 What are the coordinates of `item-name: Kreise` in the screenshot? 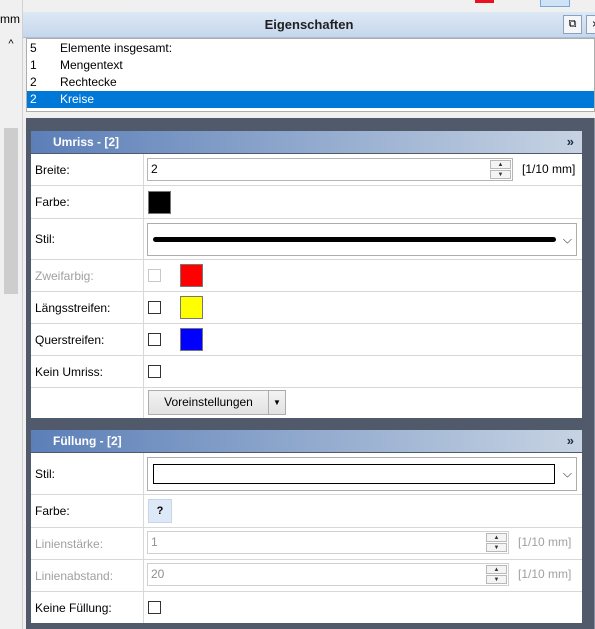 It's located at (77, 99).